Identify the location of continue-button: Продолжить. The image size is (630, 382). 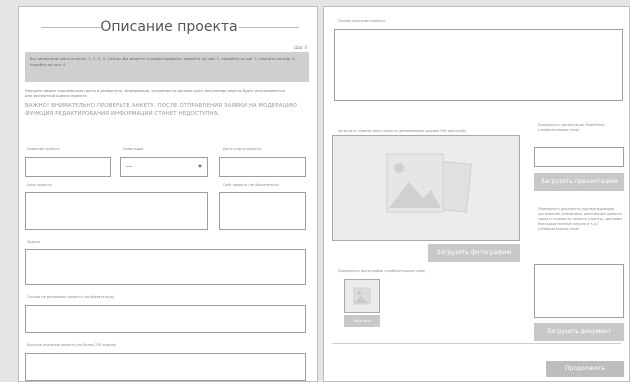
(585, 369).